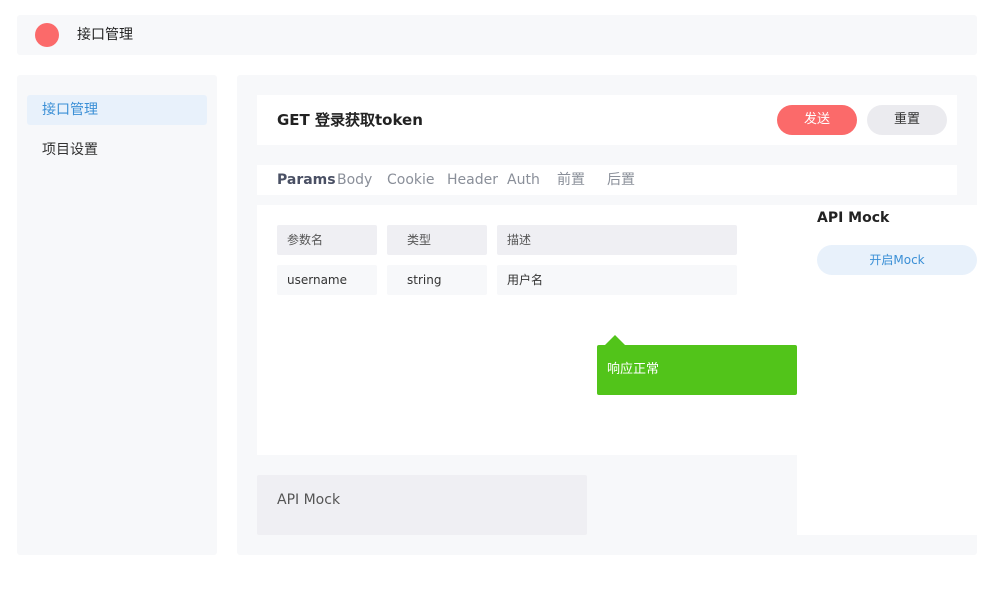  Describe the element at coordinates (617, 280) in the screenshot. I see `param-description-cell: 用户名` at that location.